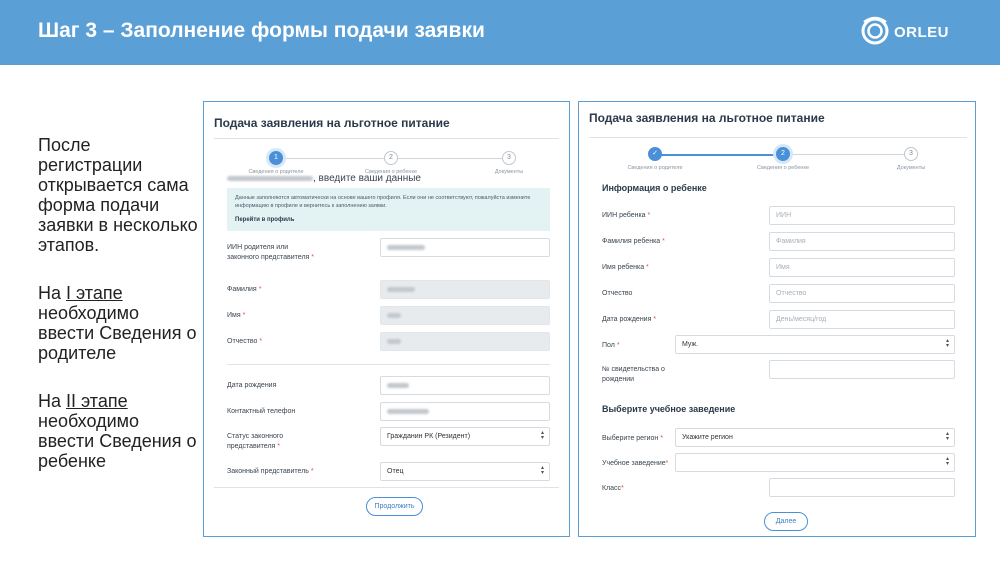  Describe the element at coordinates (367, 178) in the screenshot. I see `greeting-suffix: , введите ваши данные` at that location.